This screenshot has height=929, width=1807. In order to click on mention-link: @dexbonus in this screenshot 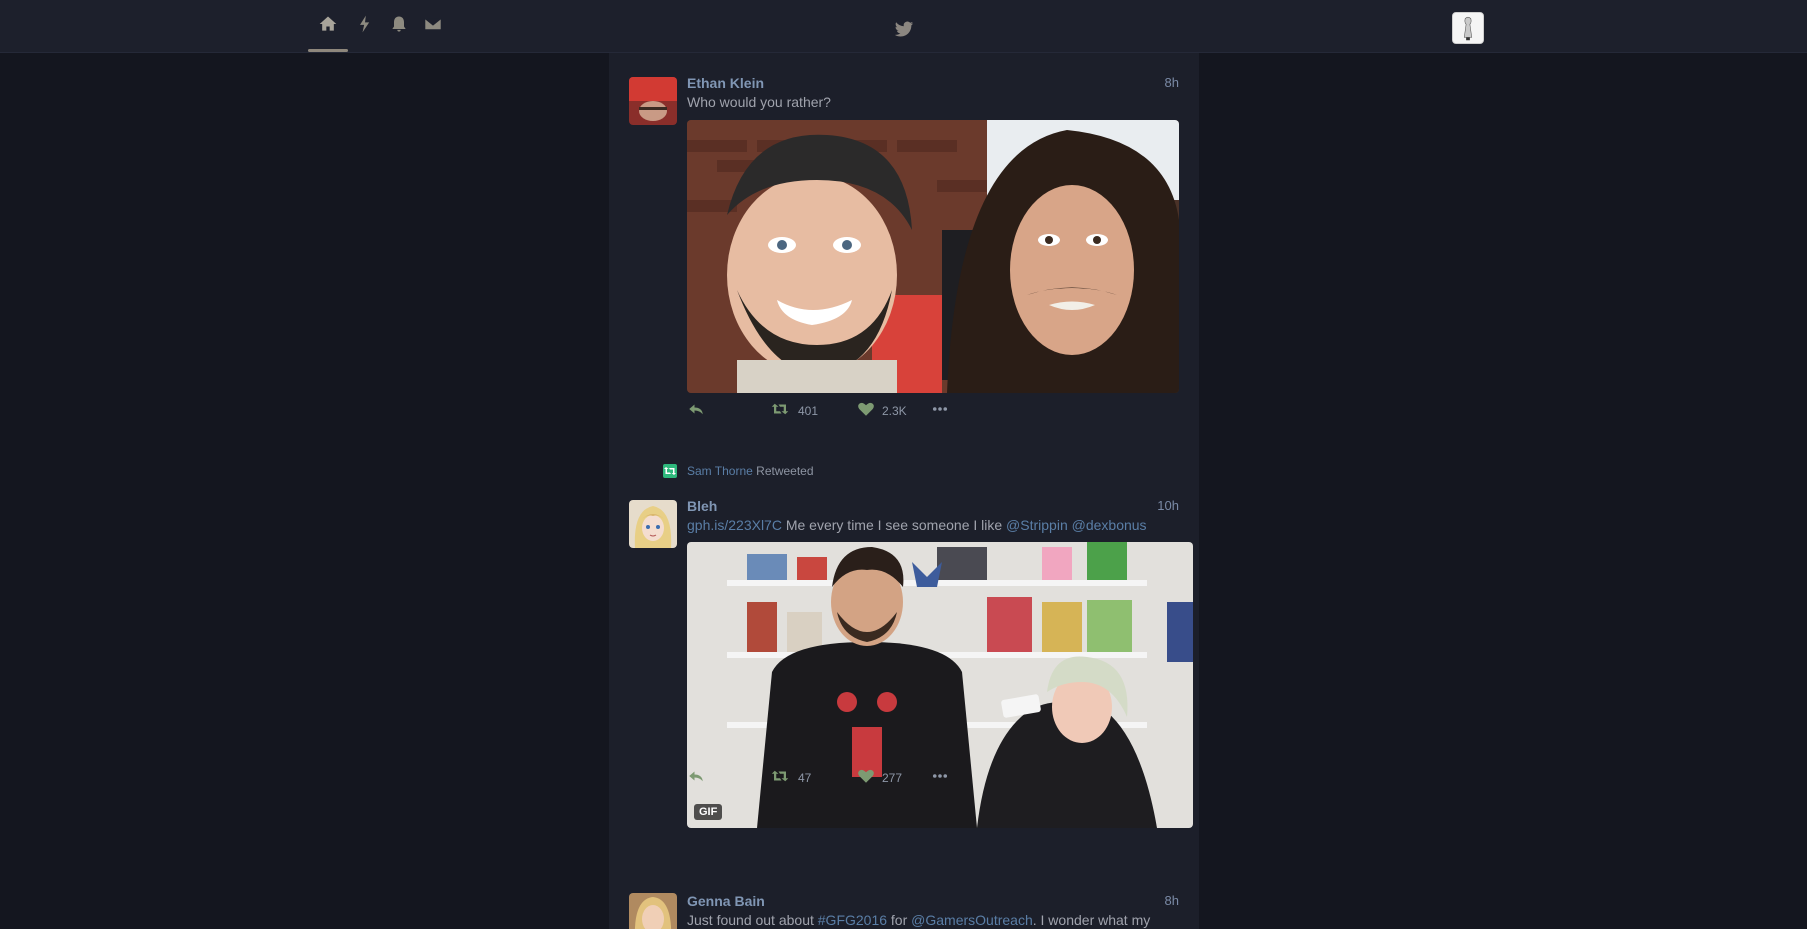, I will do `click(1109, 525)`.